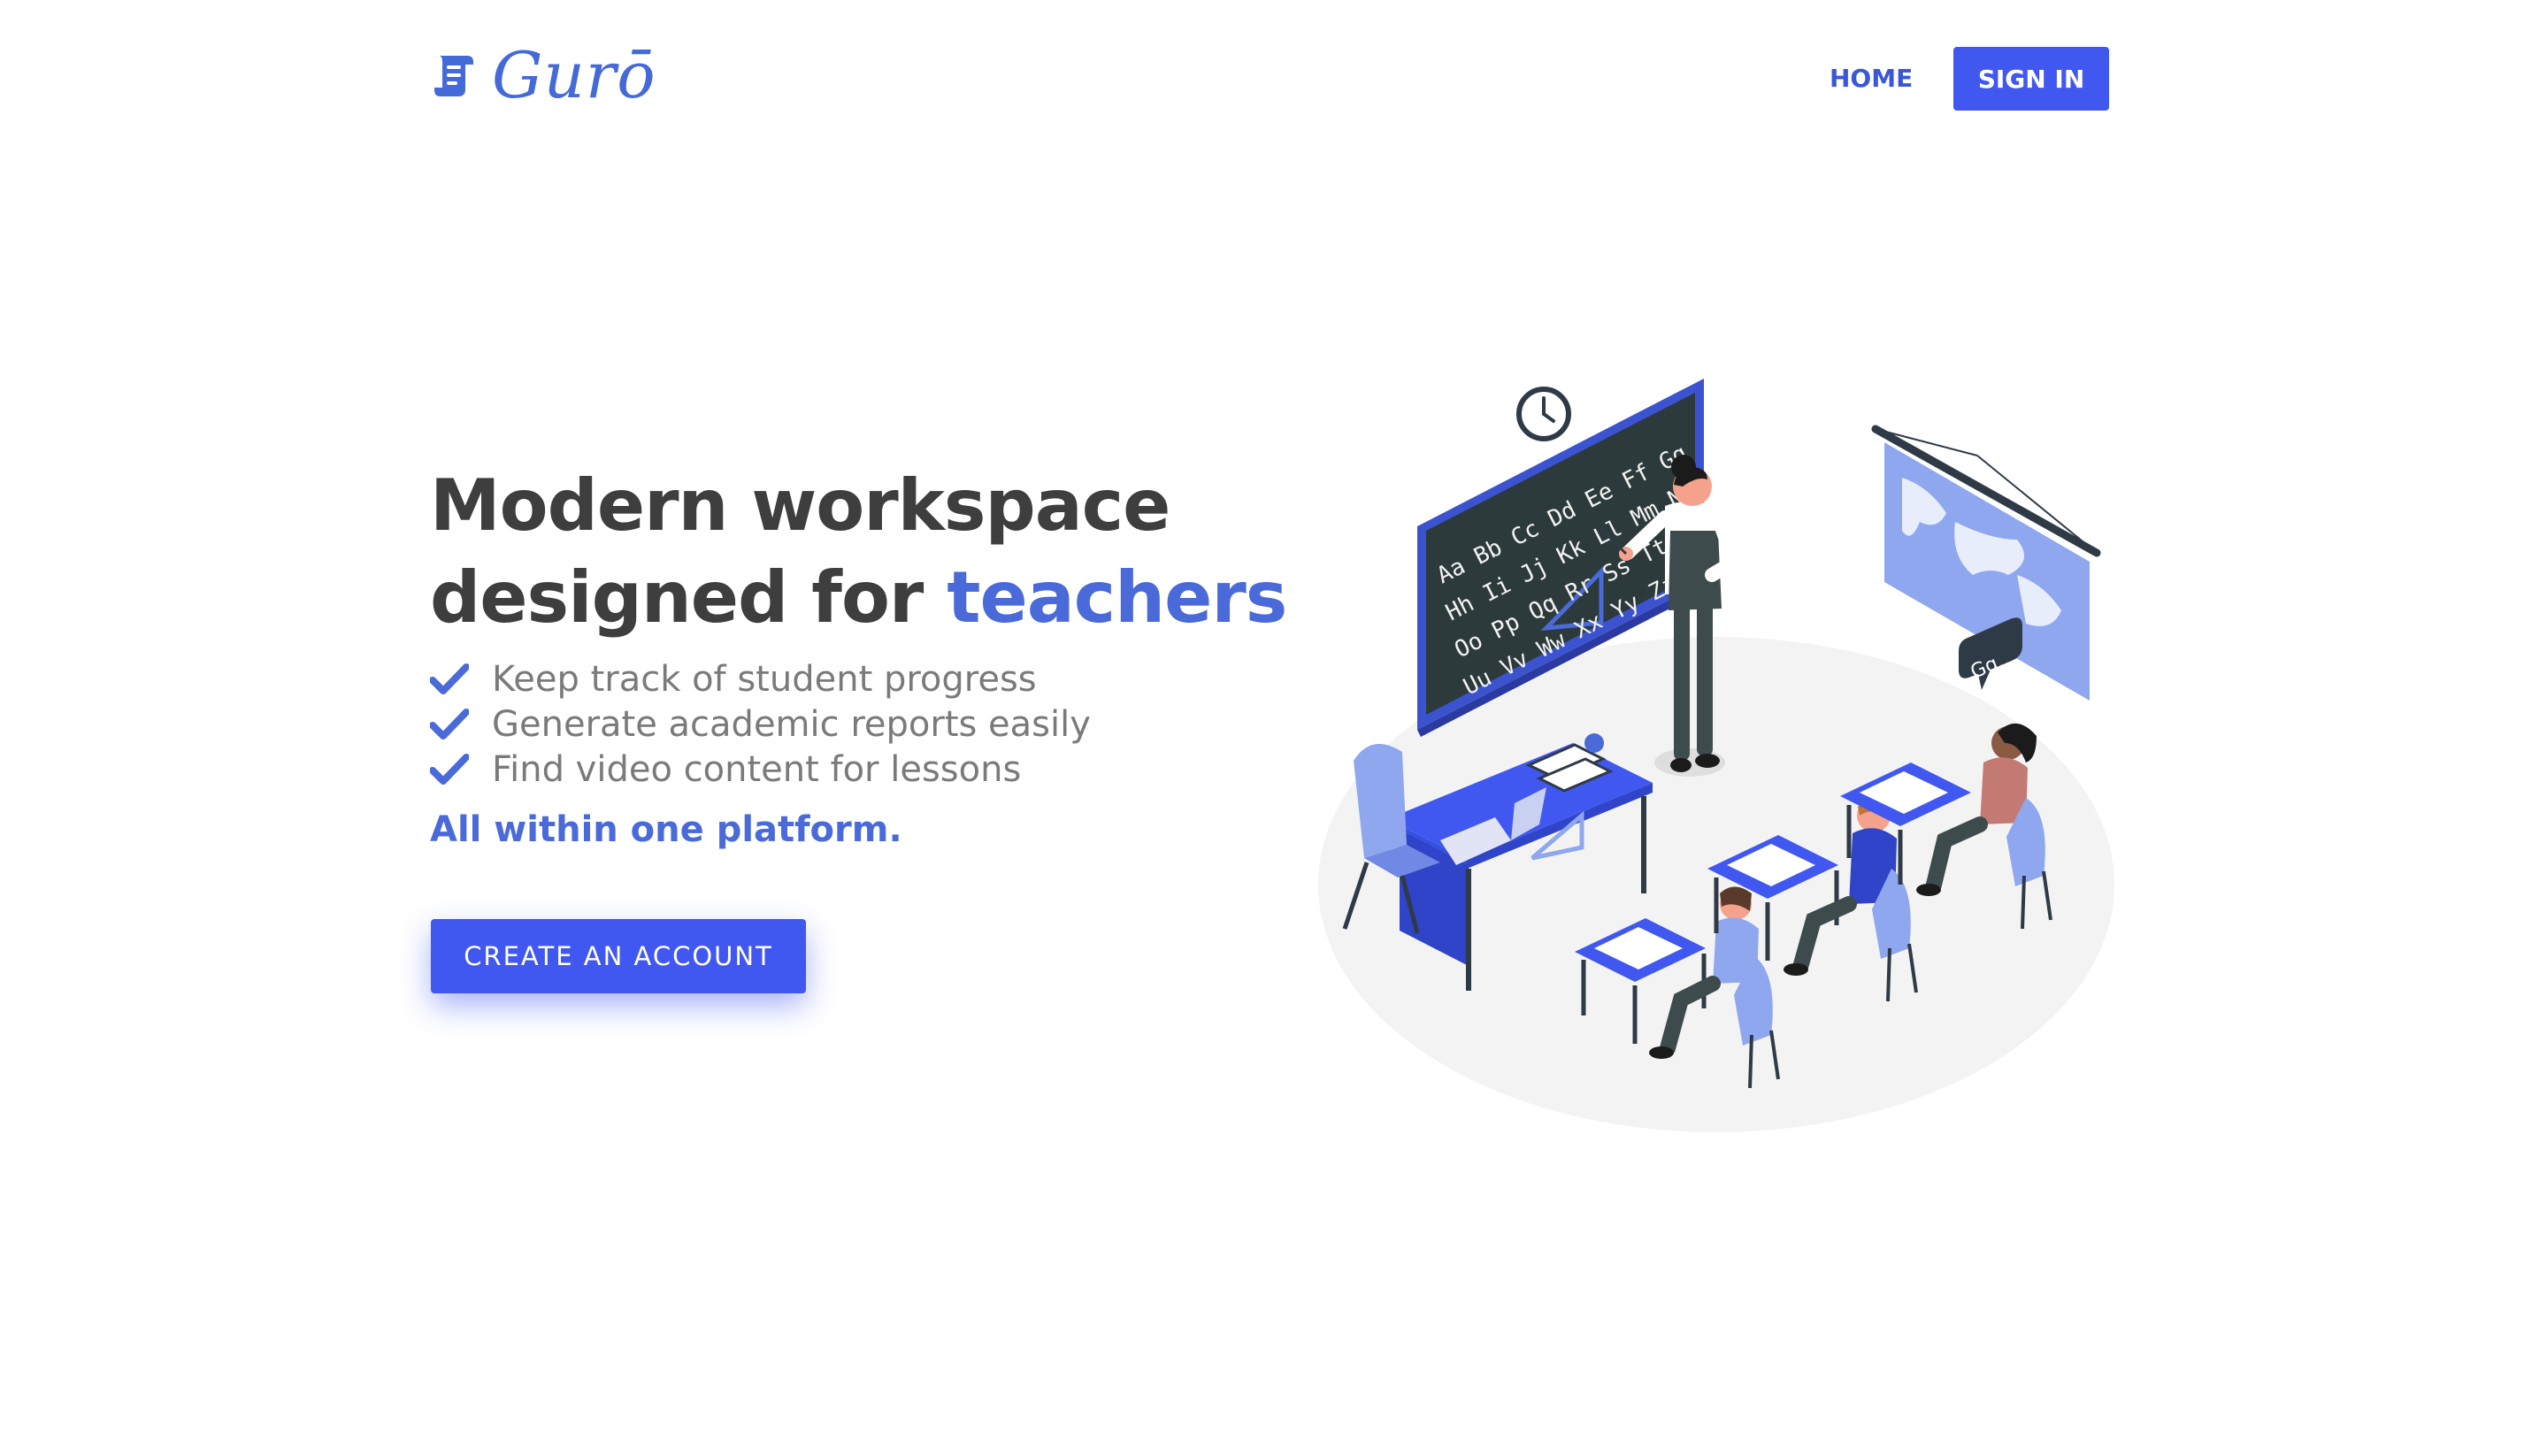 Image resolution: width=2547 pixels, height=1456 pixels. I want to click on headline-accent: teachers, so click(1117, 597).